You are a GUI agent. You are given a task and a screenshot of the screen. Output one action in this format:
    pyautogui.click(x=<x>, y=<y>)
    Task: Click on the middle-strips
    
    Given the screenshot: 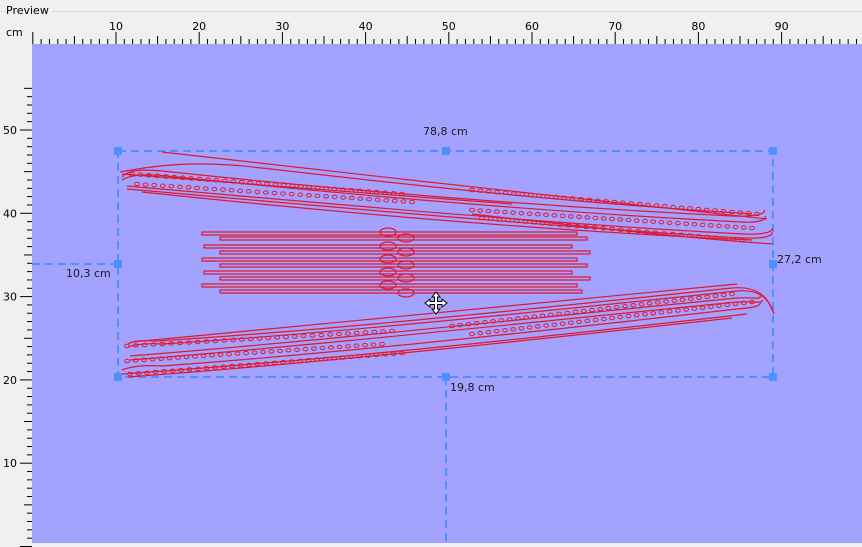 What is the action you would take?
    pyautogui.click(x=396, y=262)
    